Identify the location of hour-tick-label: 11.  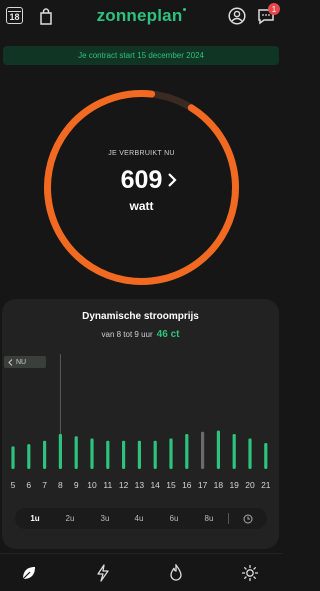
(107, 485).